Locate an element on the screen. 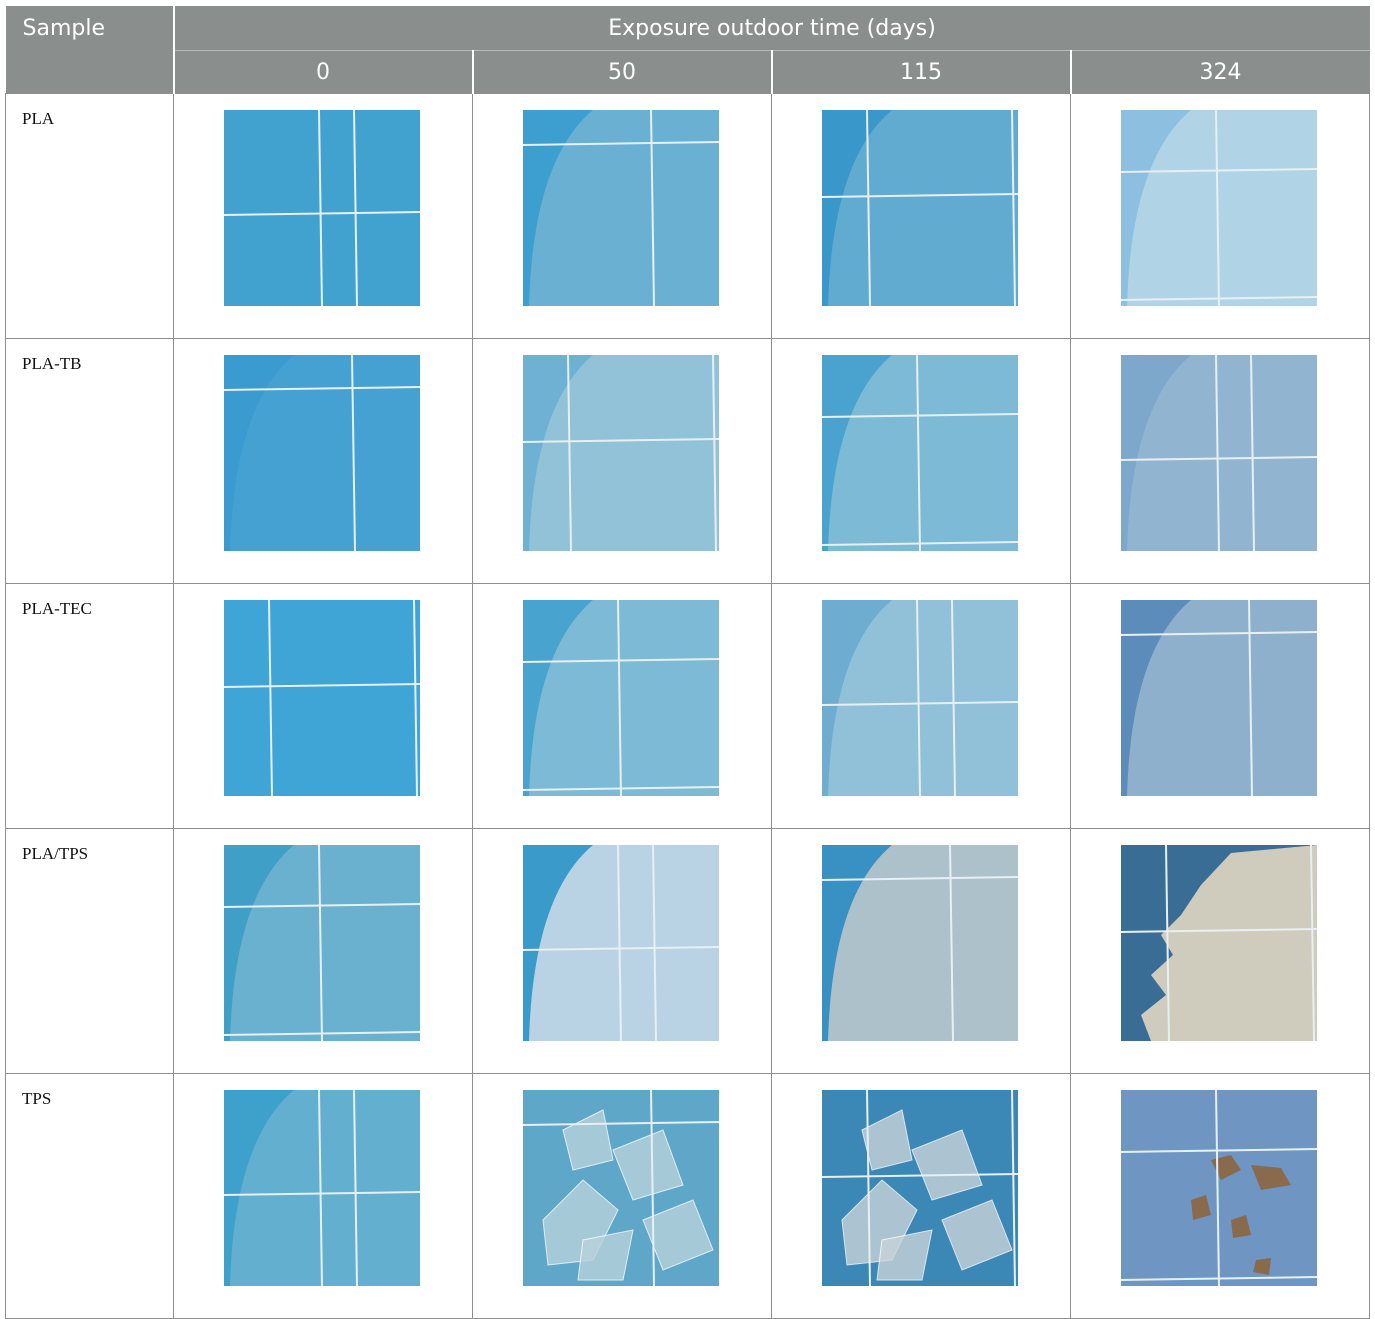 Image resolution: width=1375 pixels, height=1319 pixels. header-day-50: 50 is located at coordinates (622, 72).